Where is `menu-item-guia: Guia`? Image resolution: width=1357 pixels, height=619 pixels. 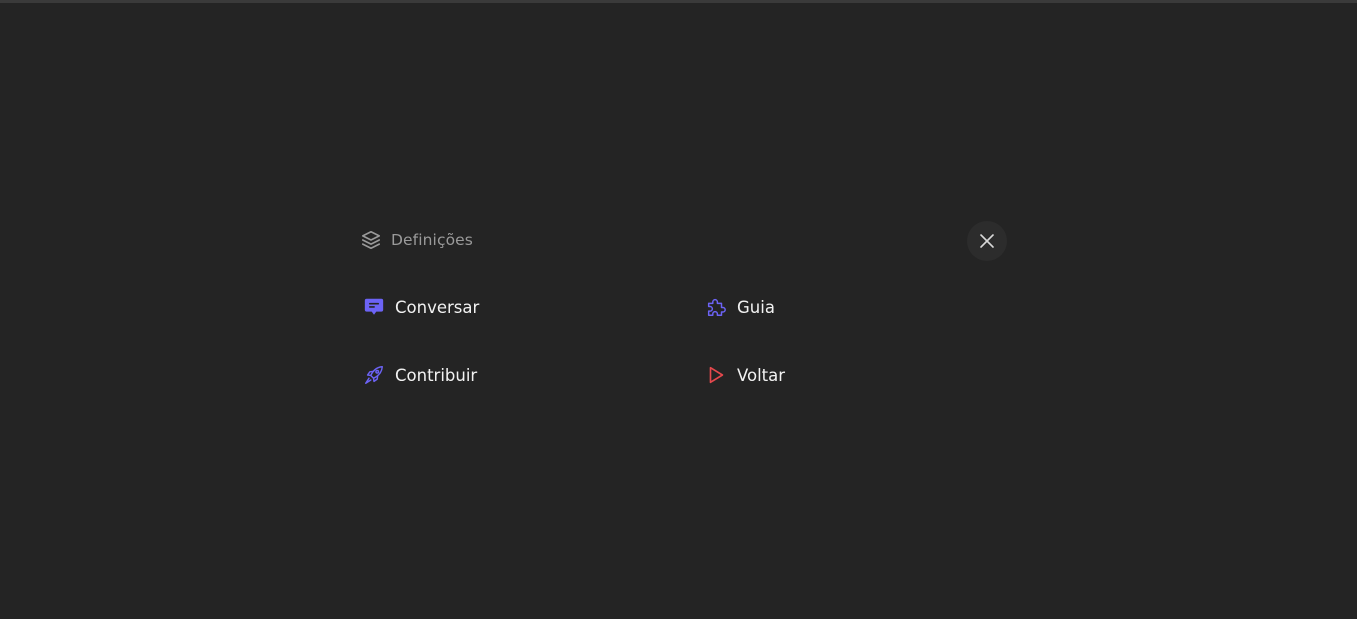
menu-item-guia: Guia is located at coordinates (740, 307).